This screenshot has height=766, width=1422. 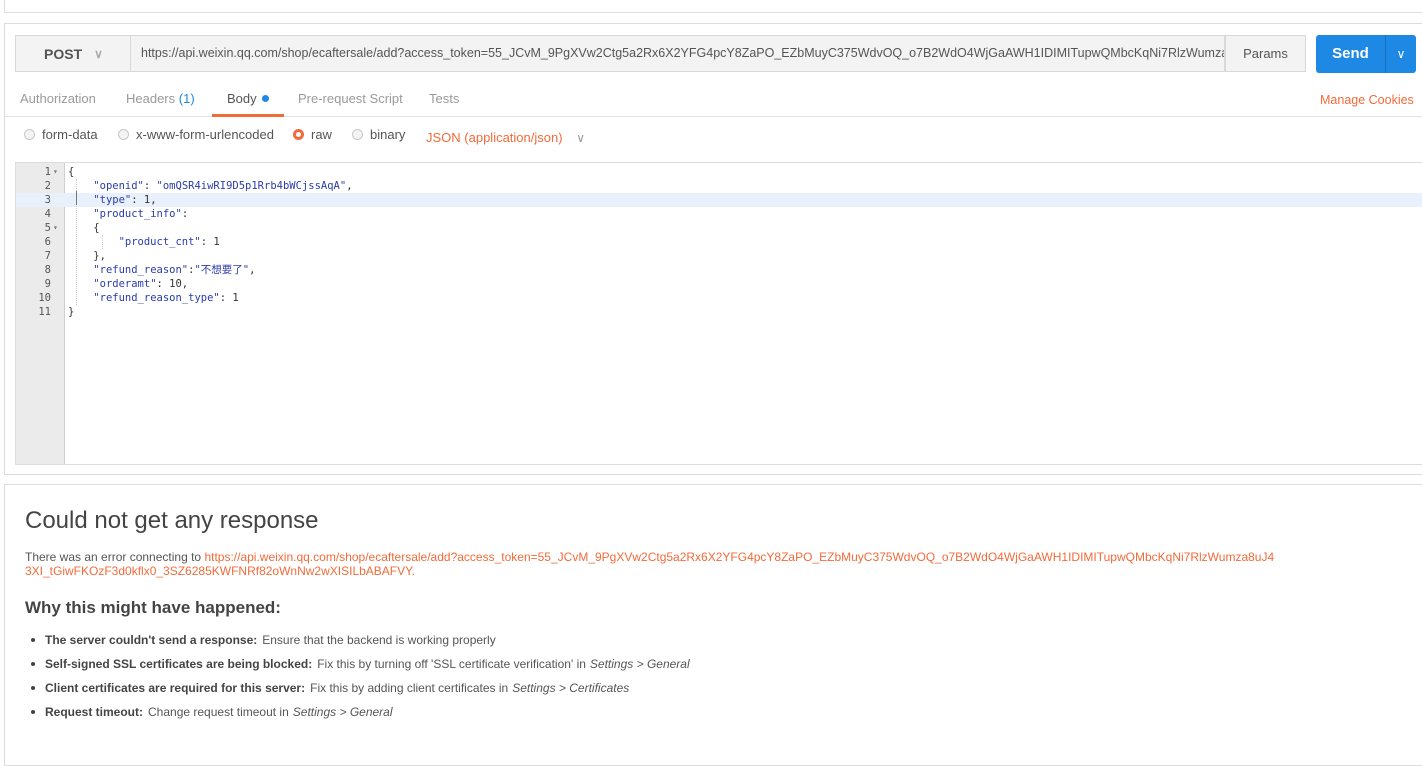 I want to click on indent-guide, so click(x=102, y=242).